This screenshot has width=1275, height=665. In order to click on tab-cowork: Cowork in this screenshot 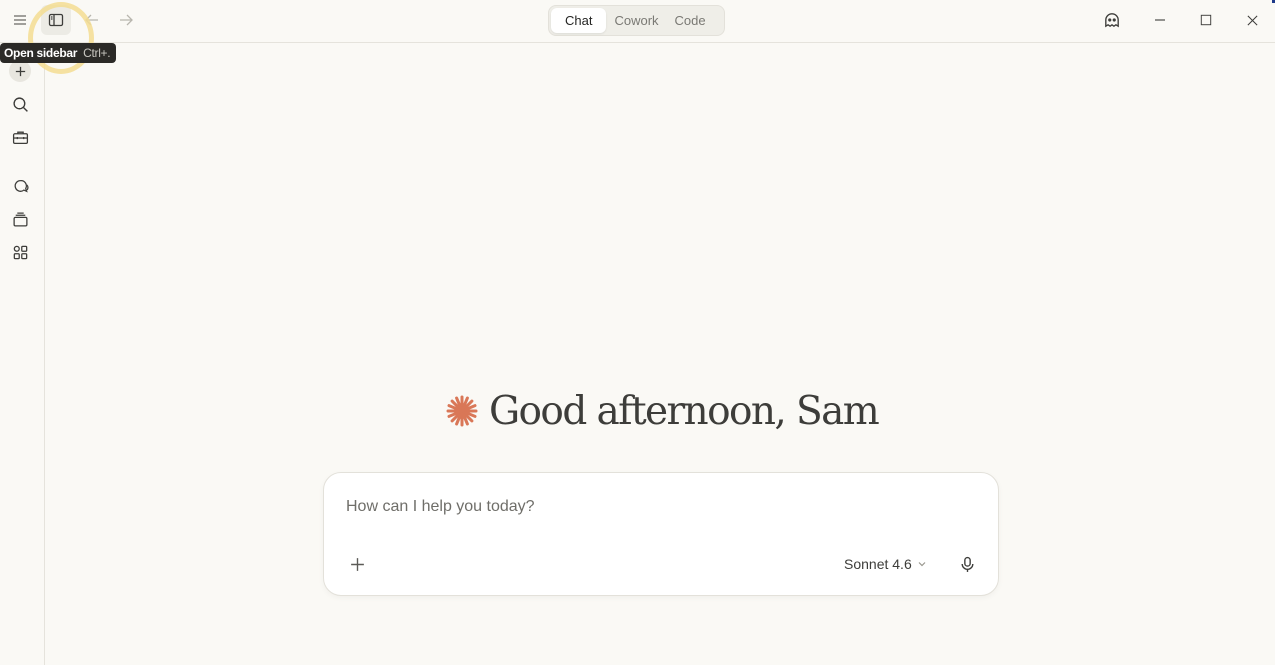, I will do `click(636, 20)`.